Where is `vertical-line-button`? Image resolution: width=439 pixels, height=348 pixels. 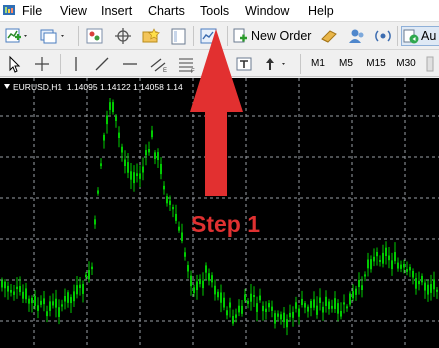 vertical-line-button is located at coordinates (76, 64).